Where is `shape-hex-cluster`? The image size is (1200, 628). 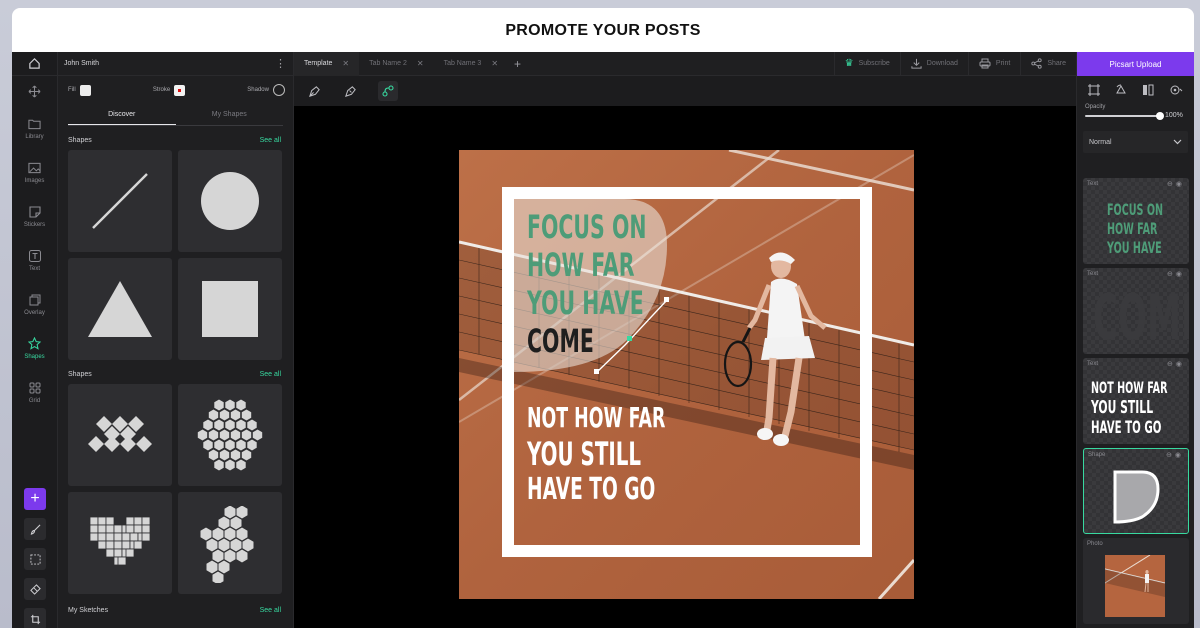 shape-hex-cluster is located at coordinates (230, 543).